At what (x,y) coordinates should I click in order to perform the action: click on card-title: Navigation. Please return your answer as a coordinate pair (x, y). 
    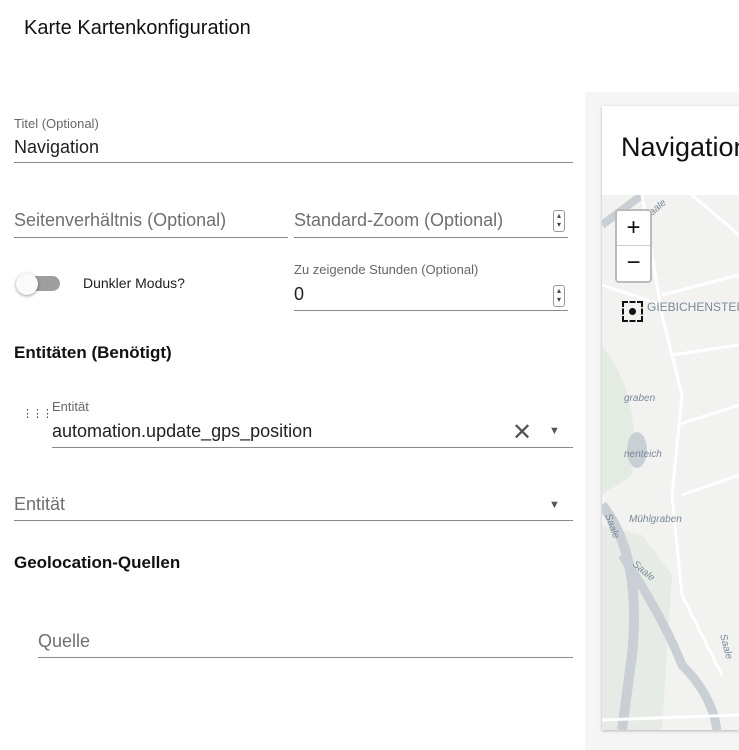
    Looking at the image, I should click on (680, 147).